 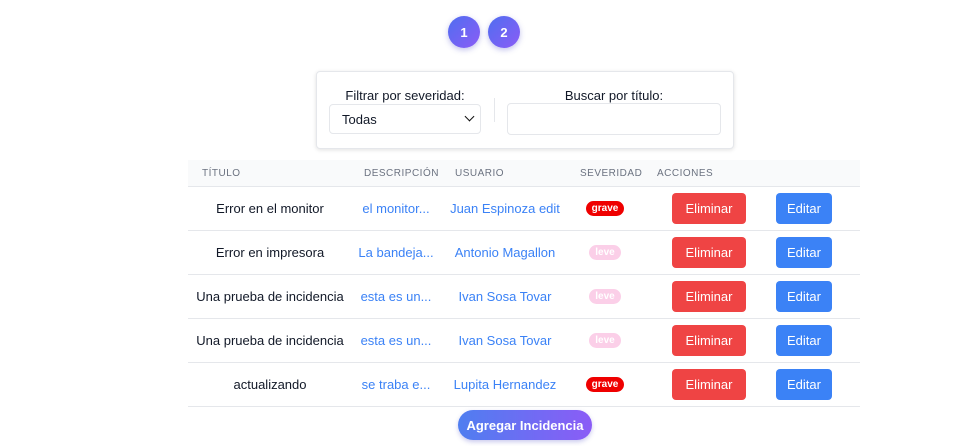 What do you see at coordinates (525, 425) in the screenshot?
I see `add-incident-button: Agregar Incidencia` at bounding box center [525, 425].